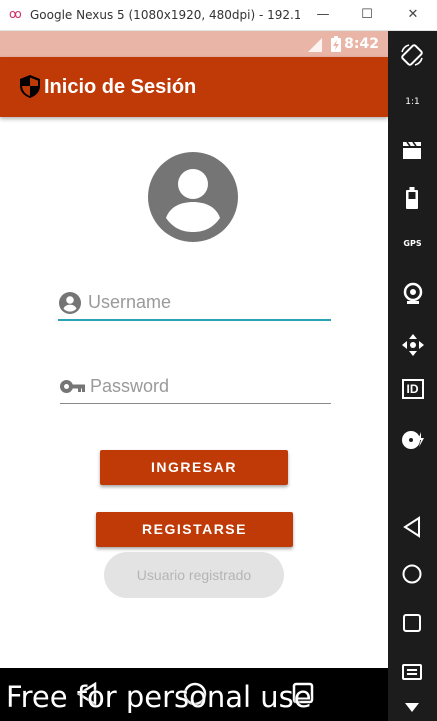 This screenshot has height=721, width=437. I want to click on battery-icon, so click(412, 198).